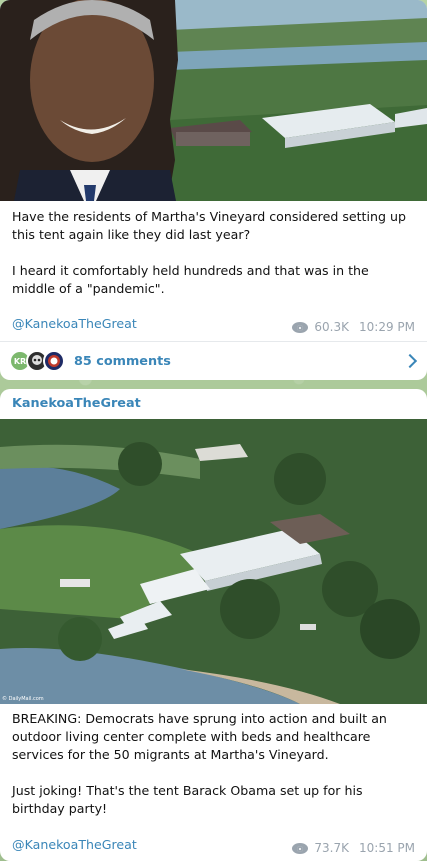 This screenshot has width=427, height=861. What do you see at coordinates (331, 848) in the screenshot?
I see `post-2-views: 73.7K` at bounding box center [331, 848].